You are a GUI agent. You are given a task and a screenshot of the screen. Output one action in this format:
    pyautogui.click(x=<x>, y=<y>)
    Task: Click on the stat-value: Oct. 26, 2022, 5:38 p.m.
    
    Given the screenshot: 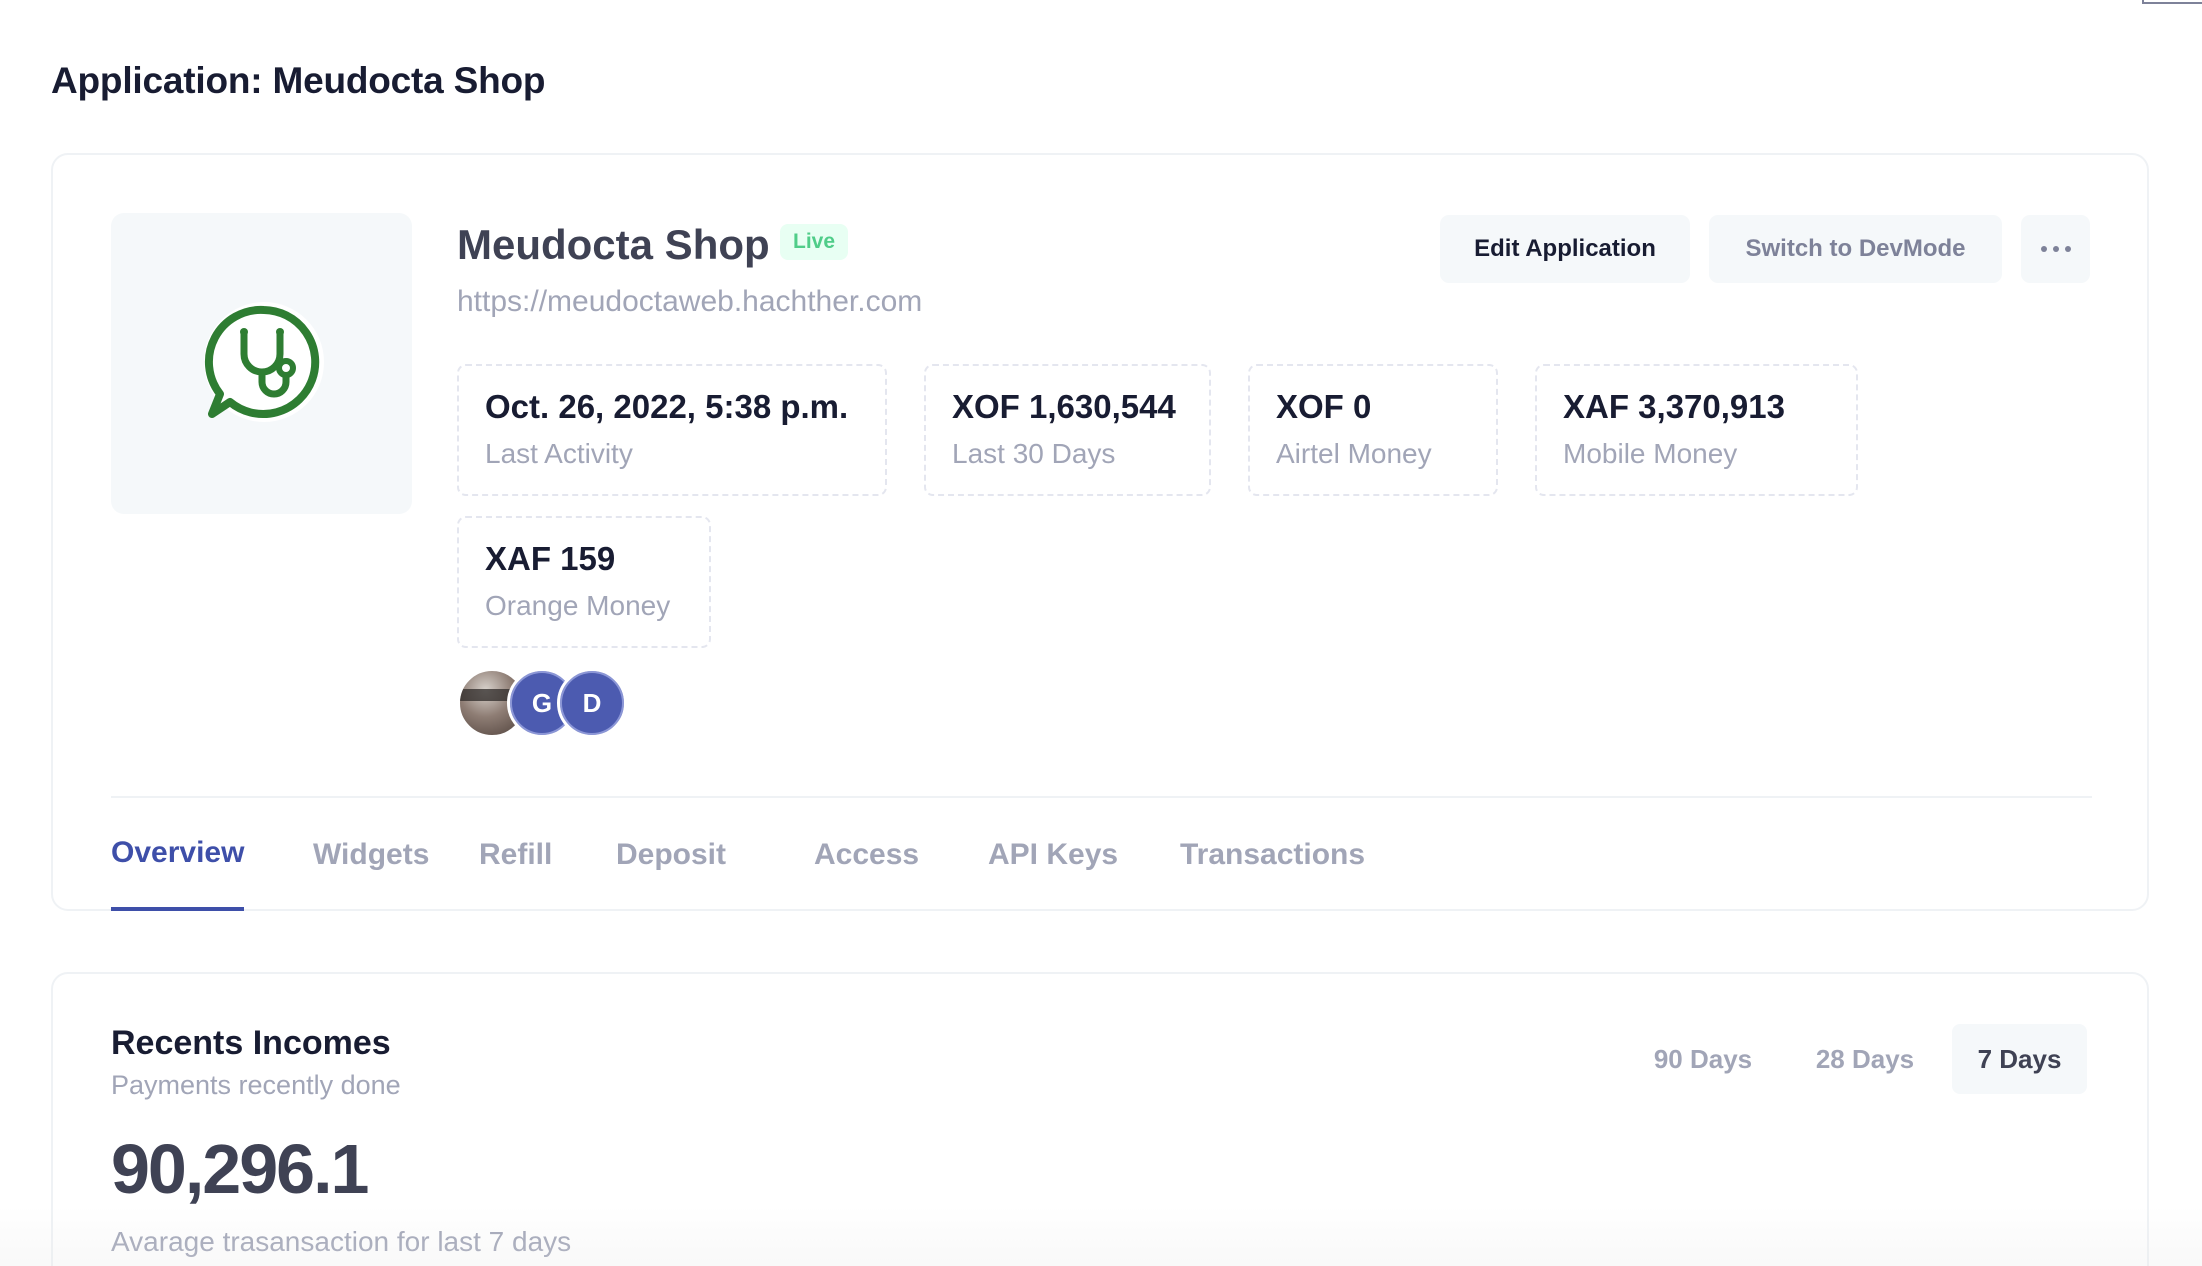 What is the action you would take?
    pyautogui.click(x=667, y=406)
    